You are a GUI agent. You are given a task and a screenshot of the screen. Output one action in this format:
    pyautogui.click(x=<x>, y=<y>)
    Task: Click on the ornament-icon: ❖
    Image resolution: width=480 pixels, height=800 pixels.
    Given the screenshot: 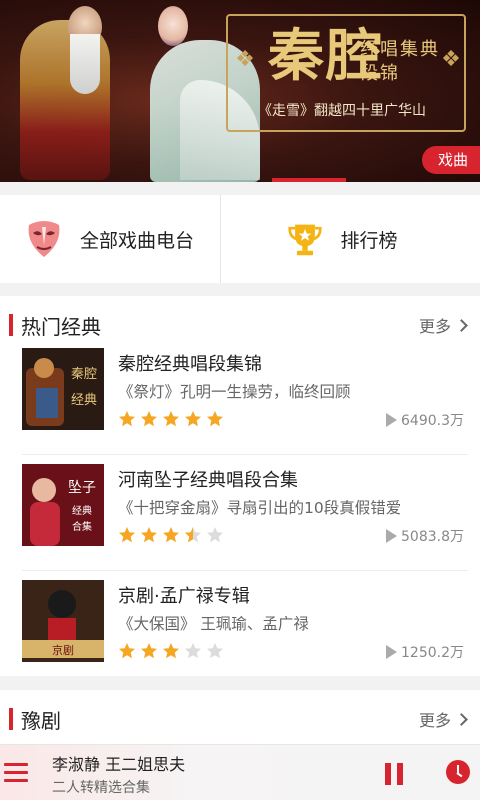 What is the action you would take?
    pyautogui.click(x=245, y=59)
    